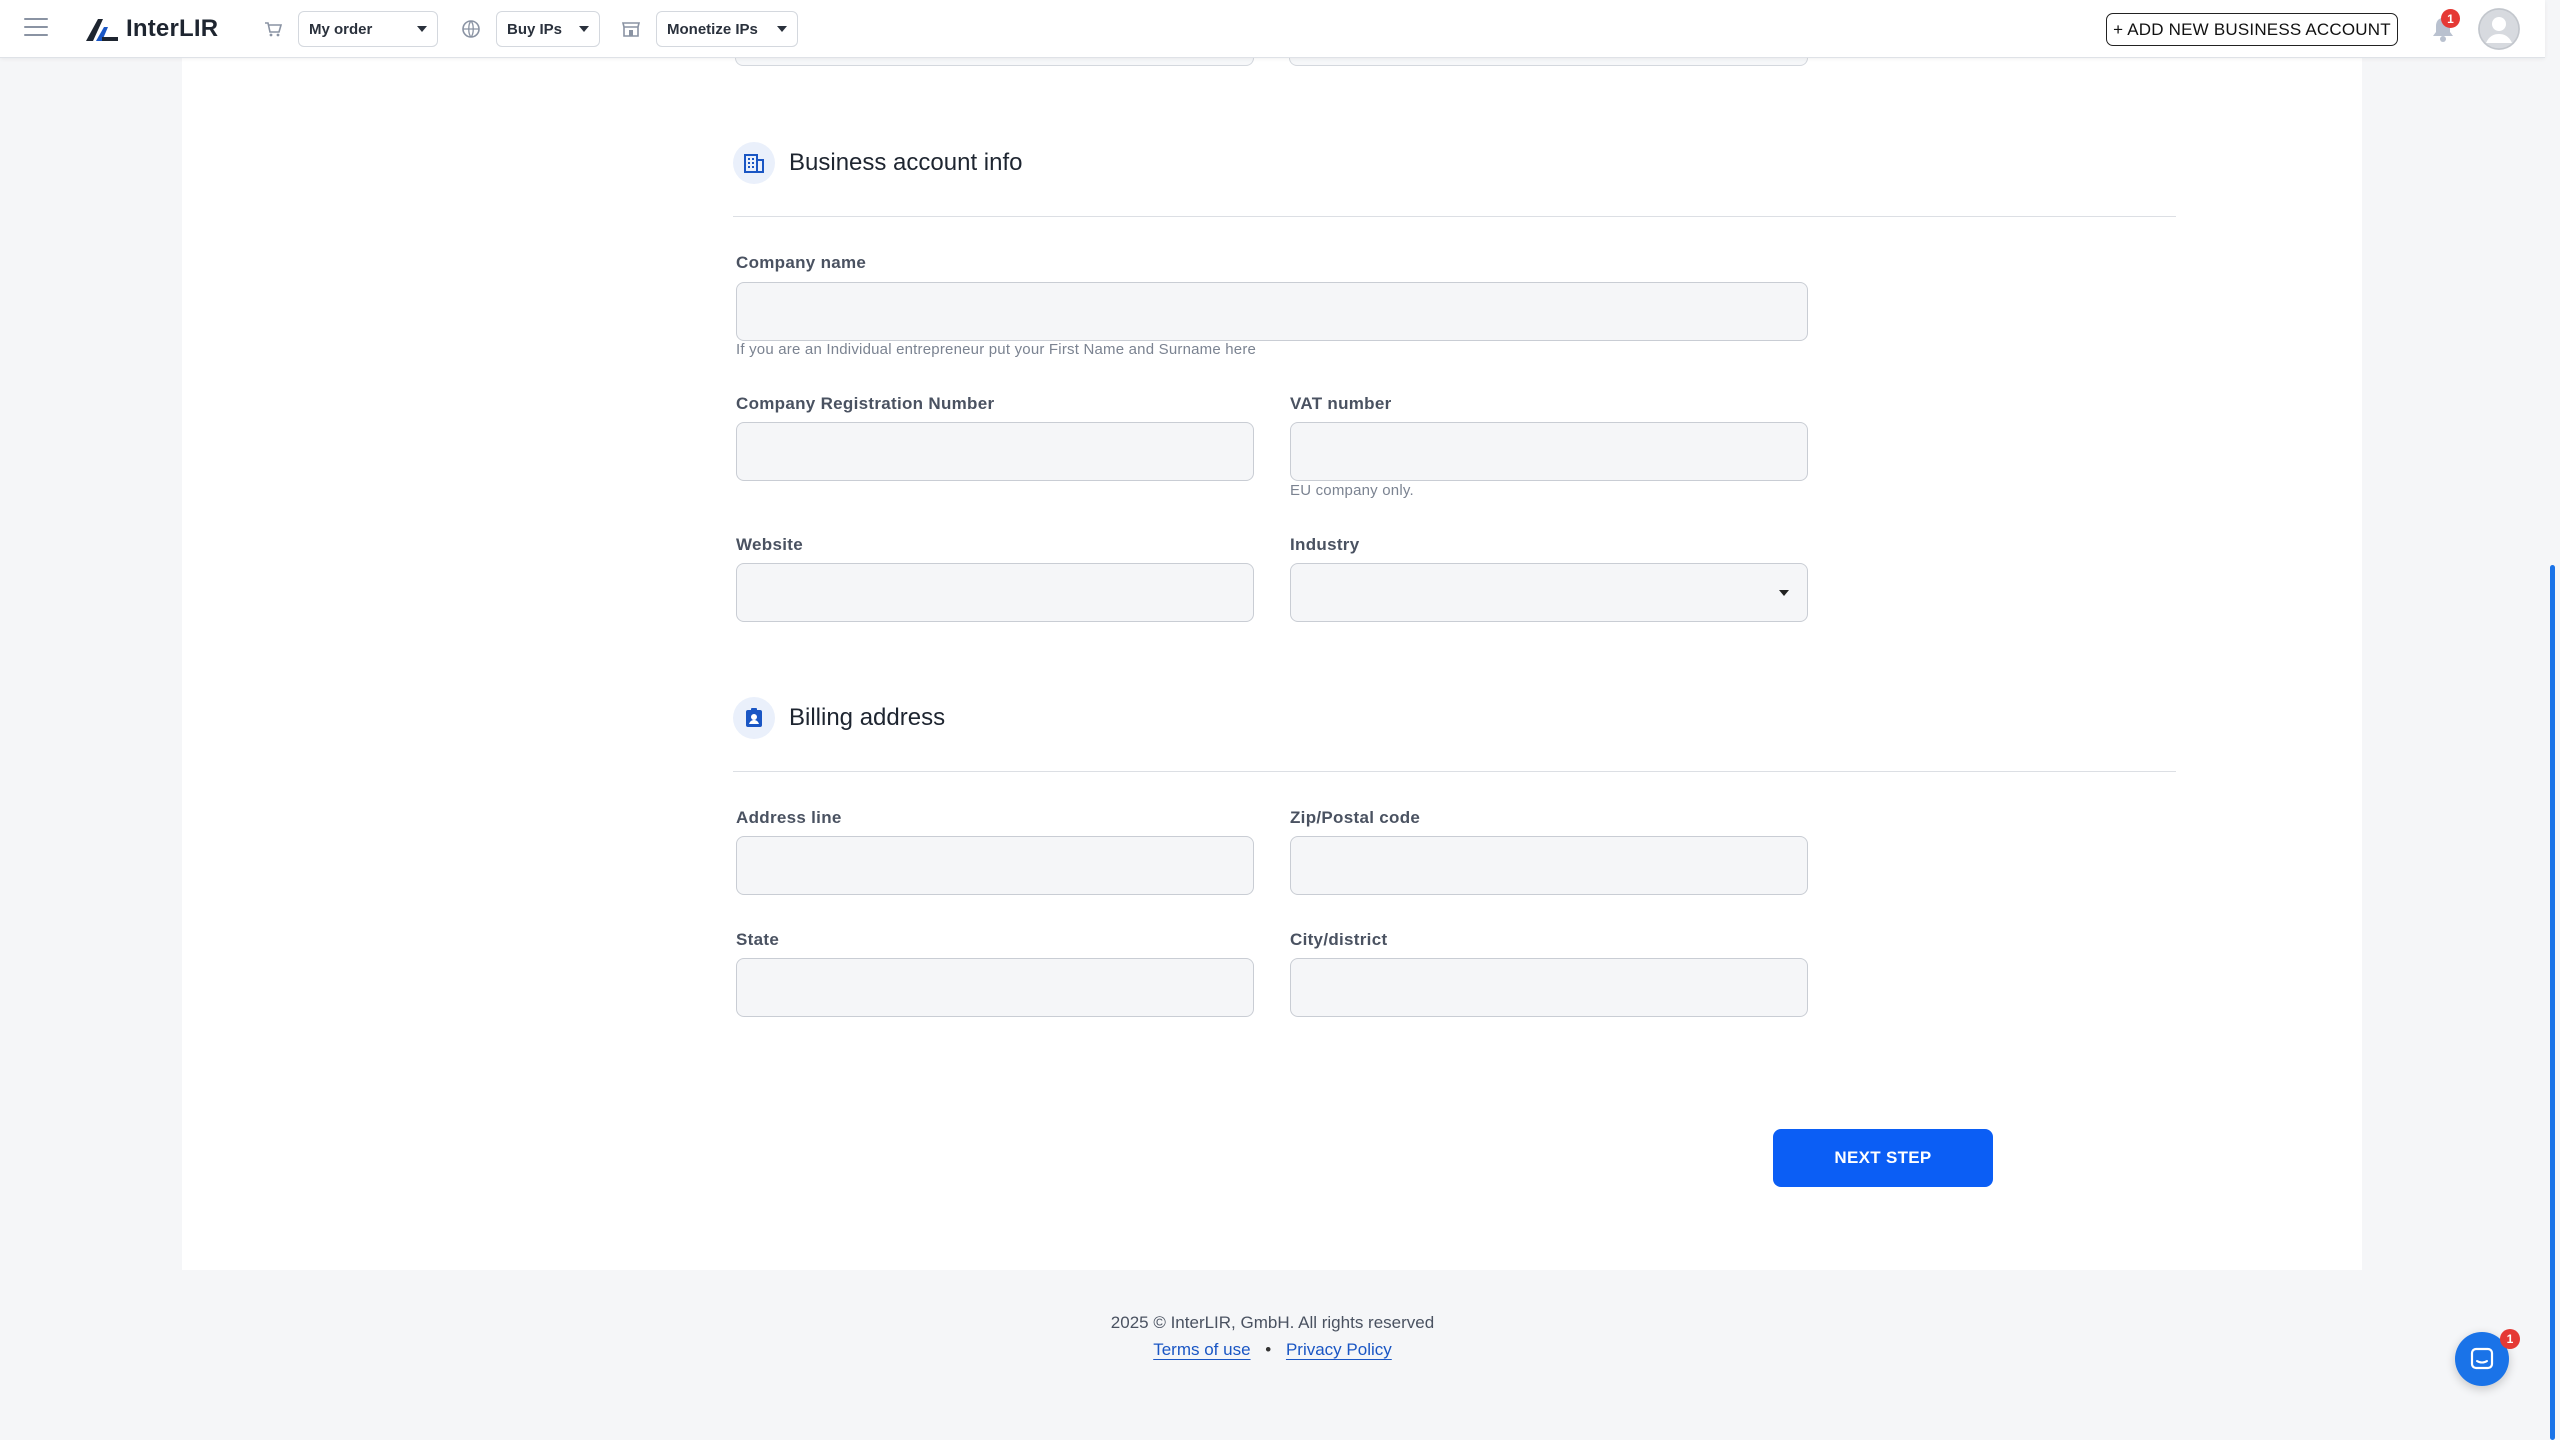 The height and width of the screenshot is (1440, 2560). What do you see at coordinates (1549, 865) in the screenshot?
I see `zip-code-input` at bounding box center [1549, 865].